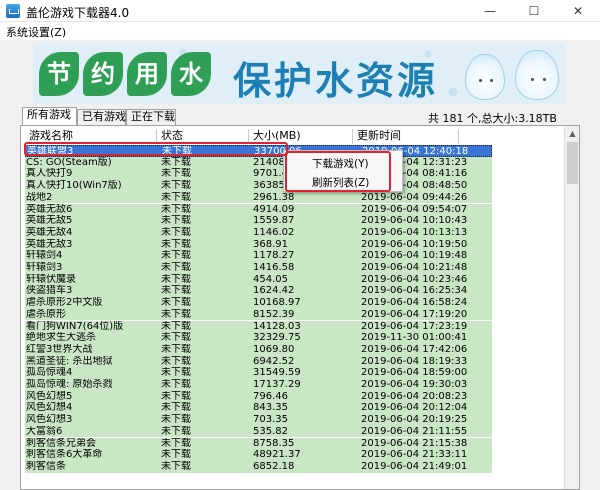  Describe the element at coordinates (277, 384) in the screenshot. I see `cell-size: 17137.29` at that location.